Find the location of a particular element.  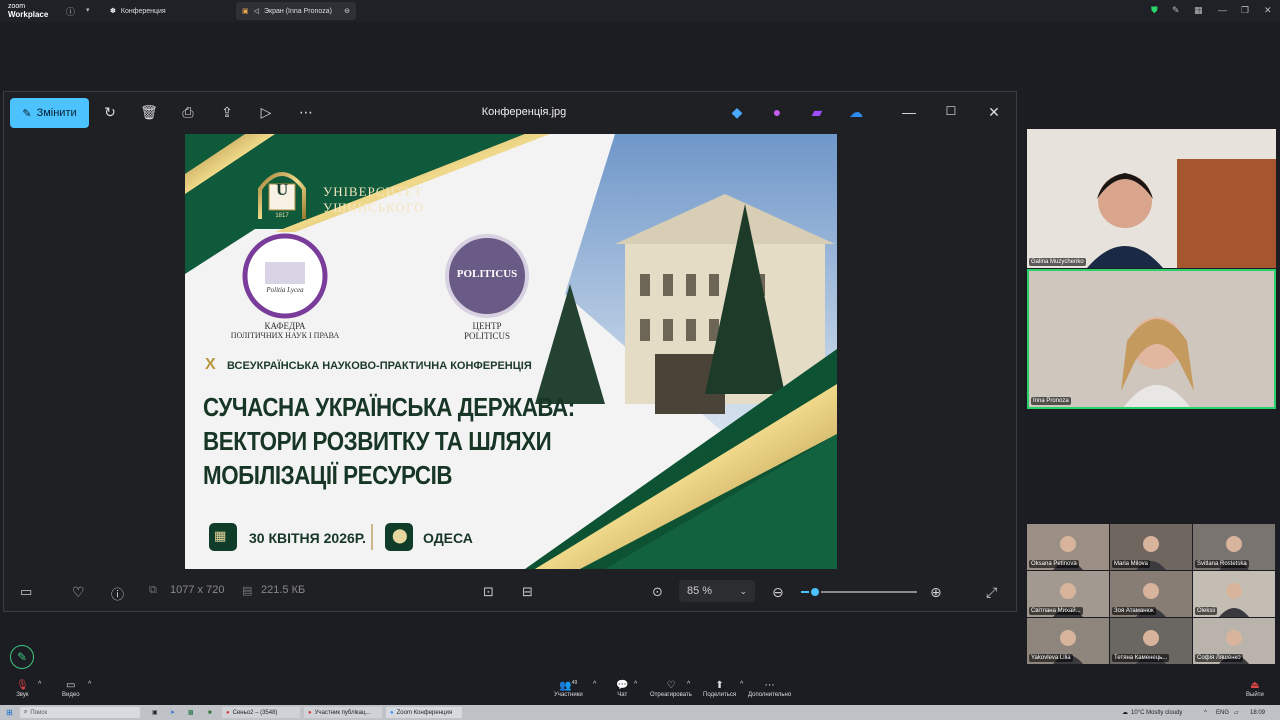

info-icon: ⓘ is located at coordinates (70, 11).